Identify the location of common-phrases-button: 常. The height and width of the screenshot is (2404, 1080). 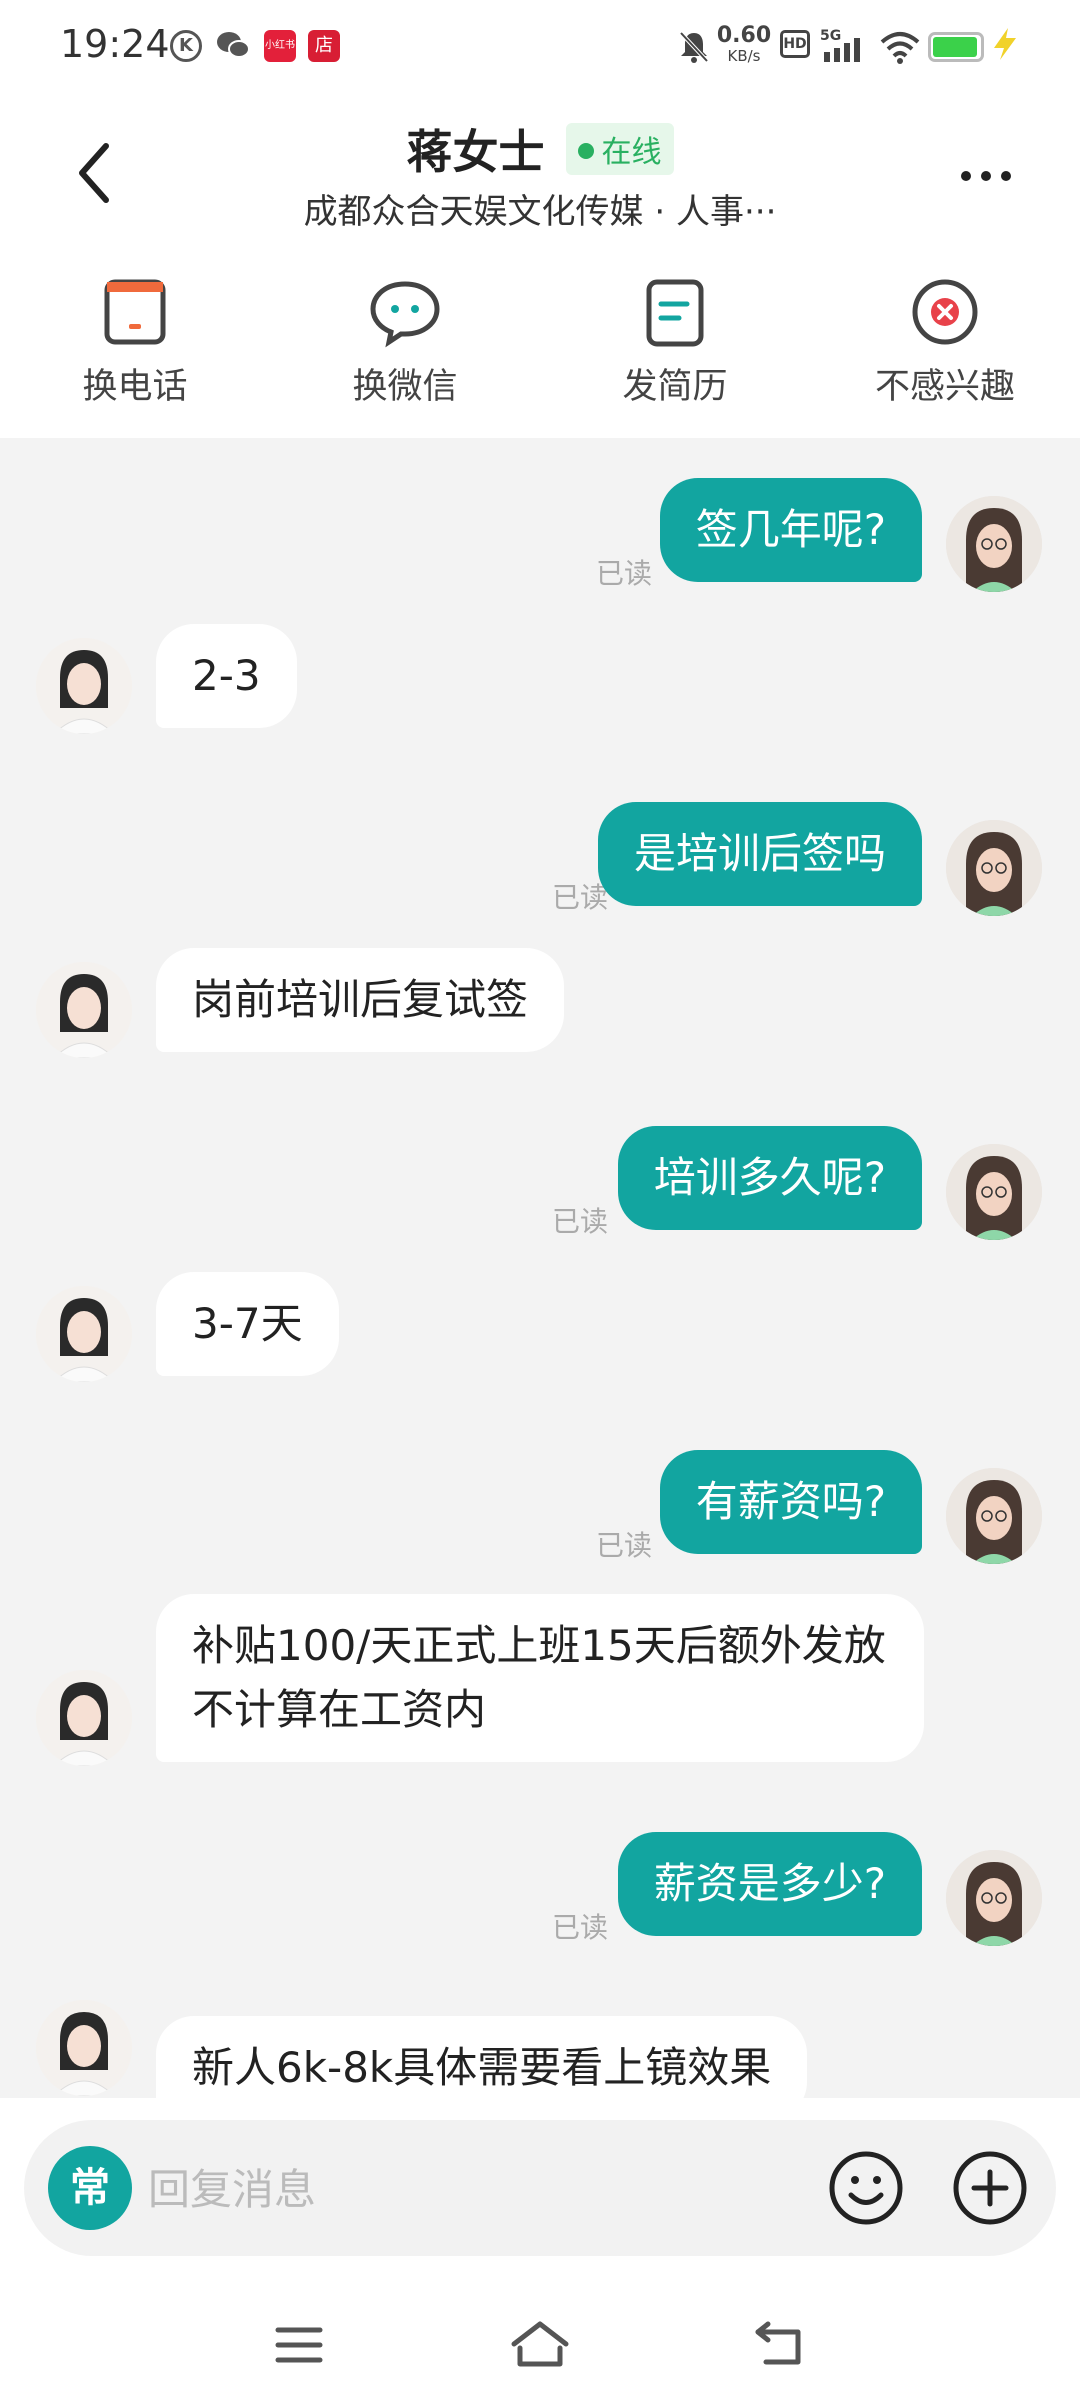
(90, 2188).